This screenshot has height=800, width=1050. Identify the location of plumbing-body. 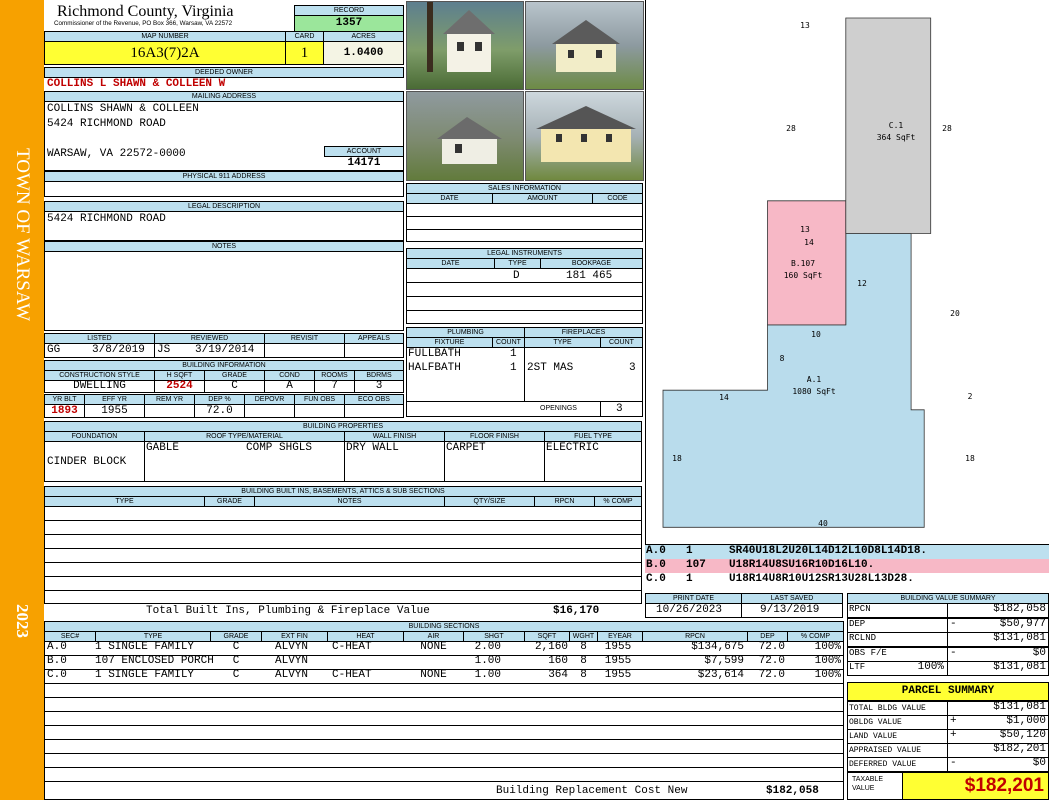
(465, 374).